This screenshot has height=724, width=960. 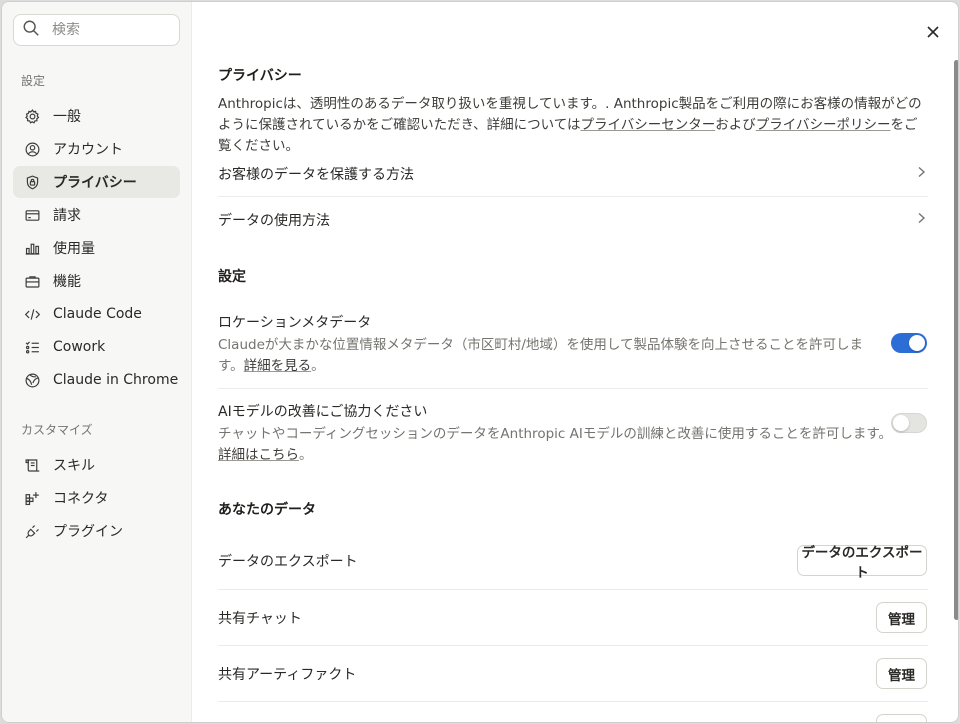 I want to click on sidebar-item-label: 機能, so click(x=67, y=282).